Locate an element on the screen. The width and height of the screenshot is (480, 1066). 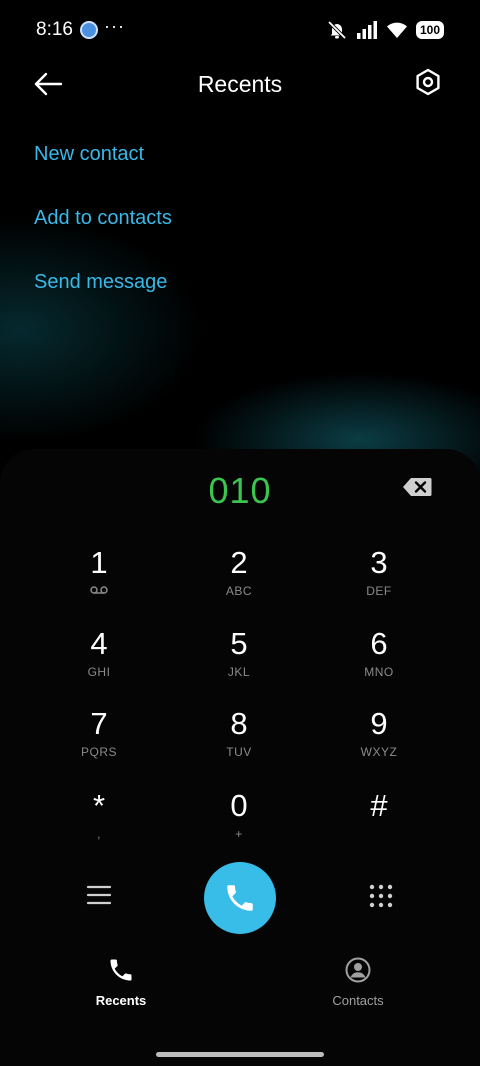
voicemail-icon is located at coordinates (99, 590).